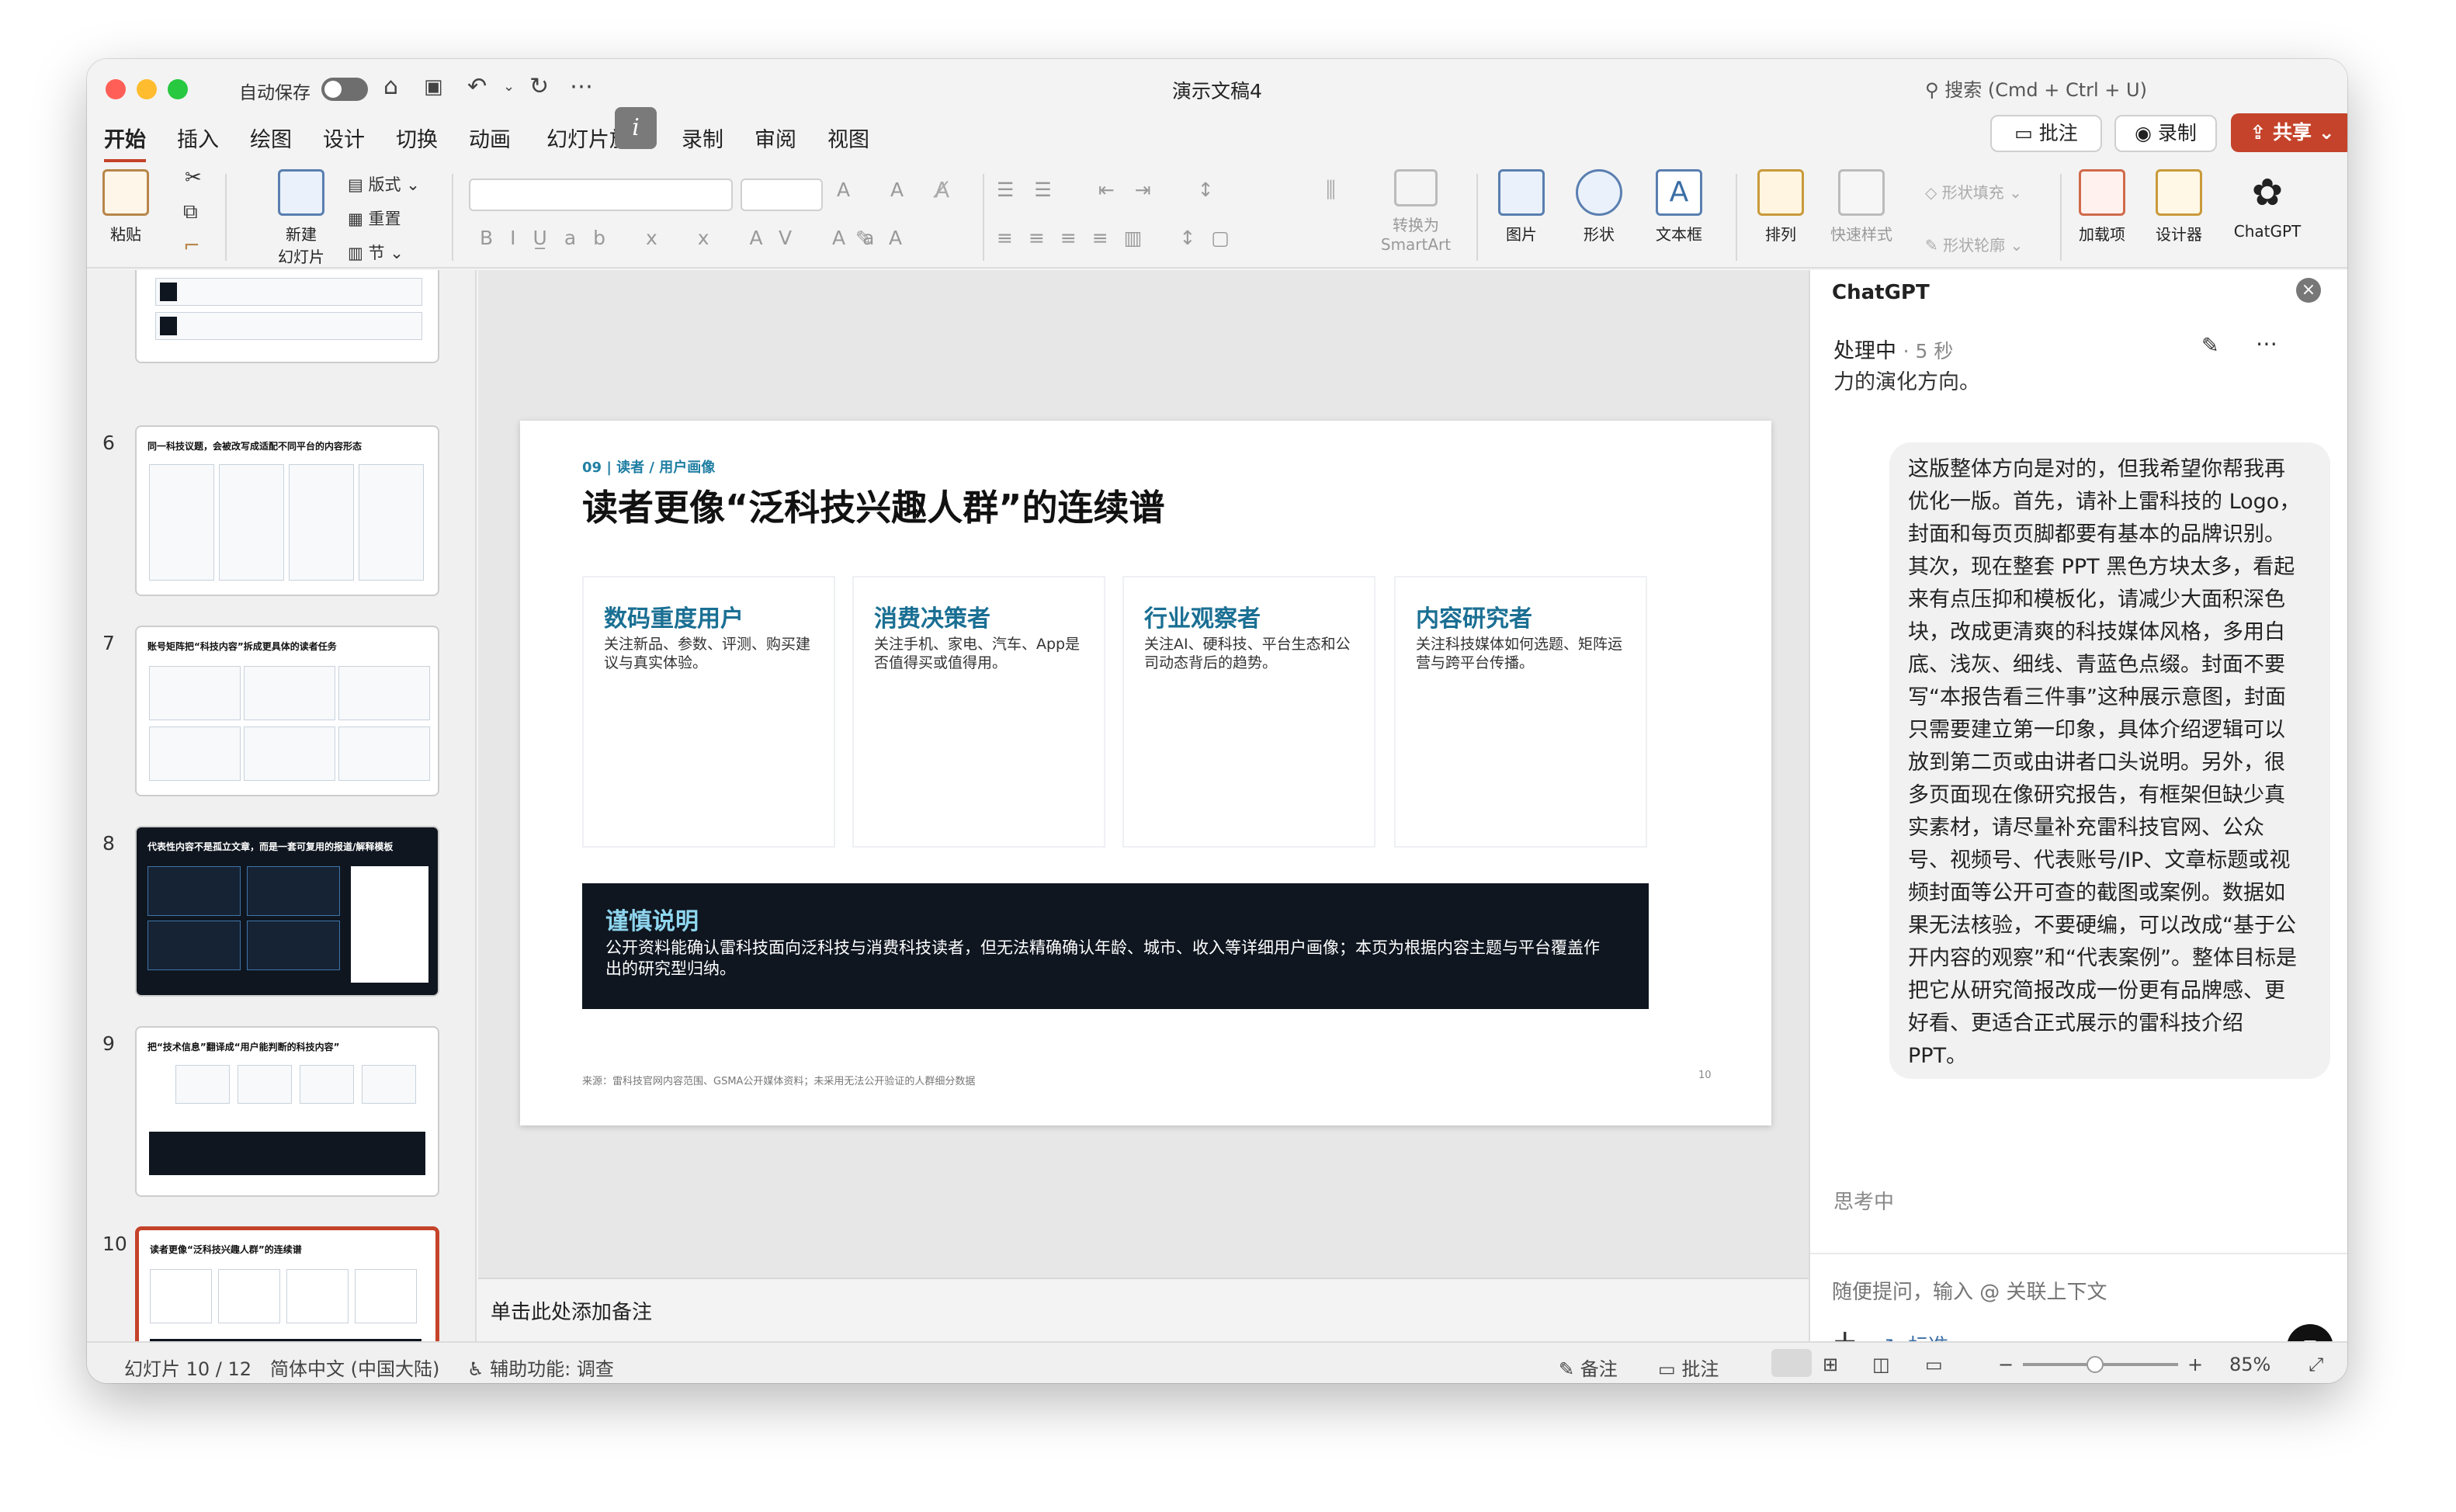  I want to click on info-icon: i, so click(636, 128).